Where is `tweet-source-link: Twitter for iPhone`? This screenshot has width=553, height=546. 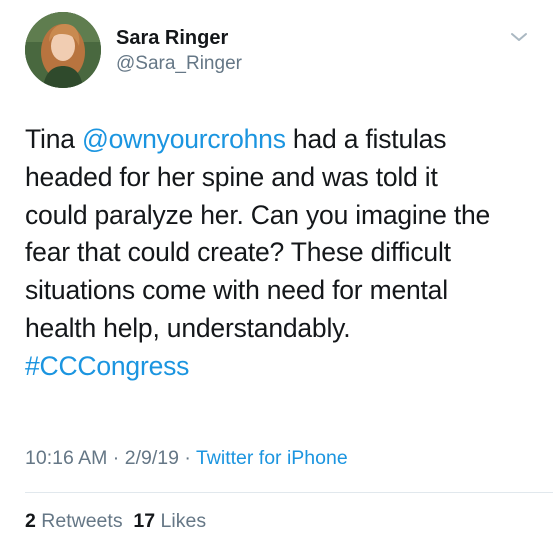 tweet-source-link: Twitter for iPhone is located at coordinates (272, 458).